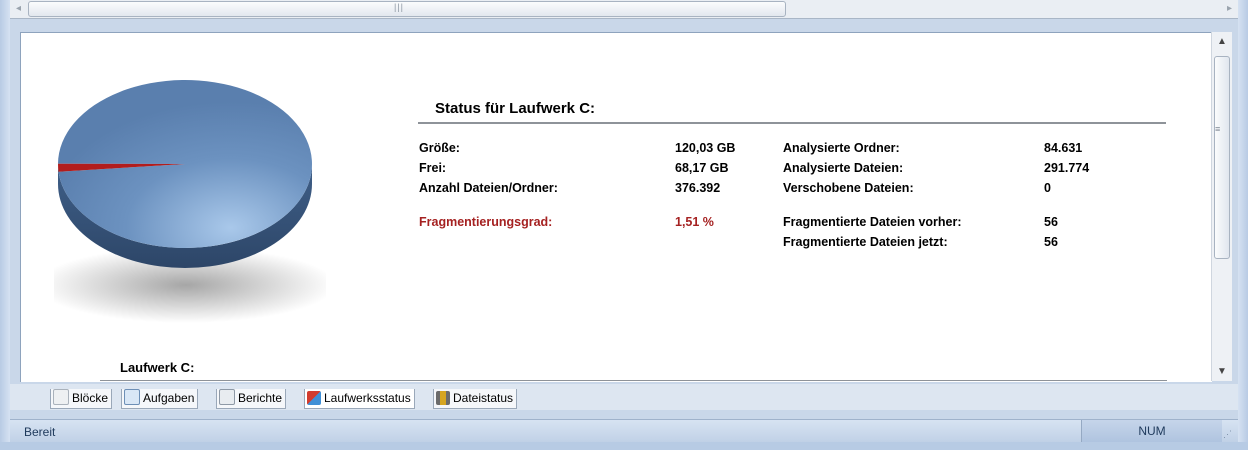 The height and width of the screenshot is (450, 1248). I want to click on tab-tasks-label: Aufgaben, so click(169, 398).